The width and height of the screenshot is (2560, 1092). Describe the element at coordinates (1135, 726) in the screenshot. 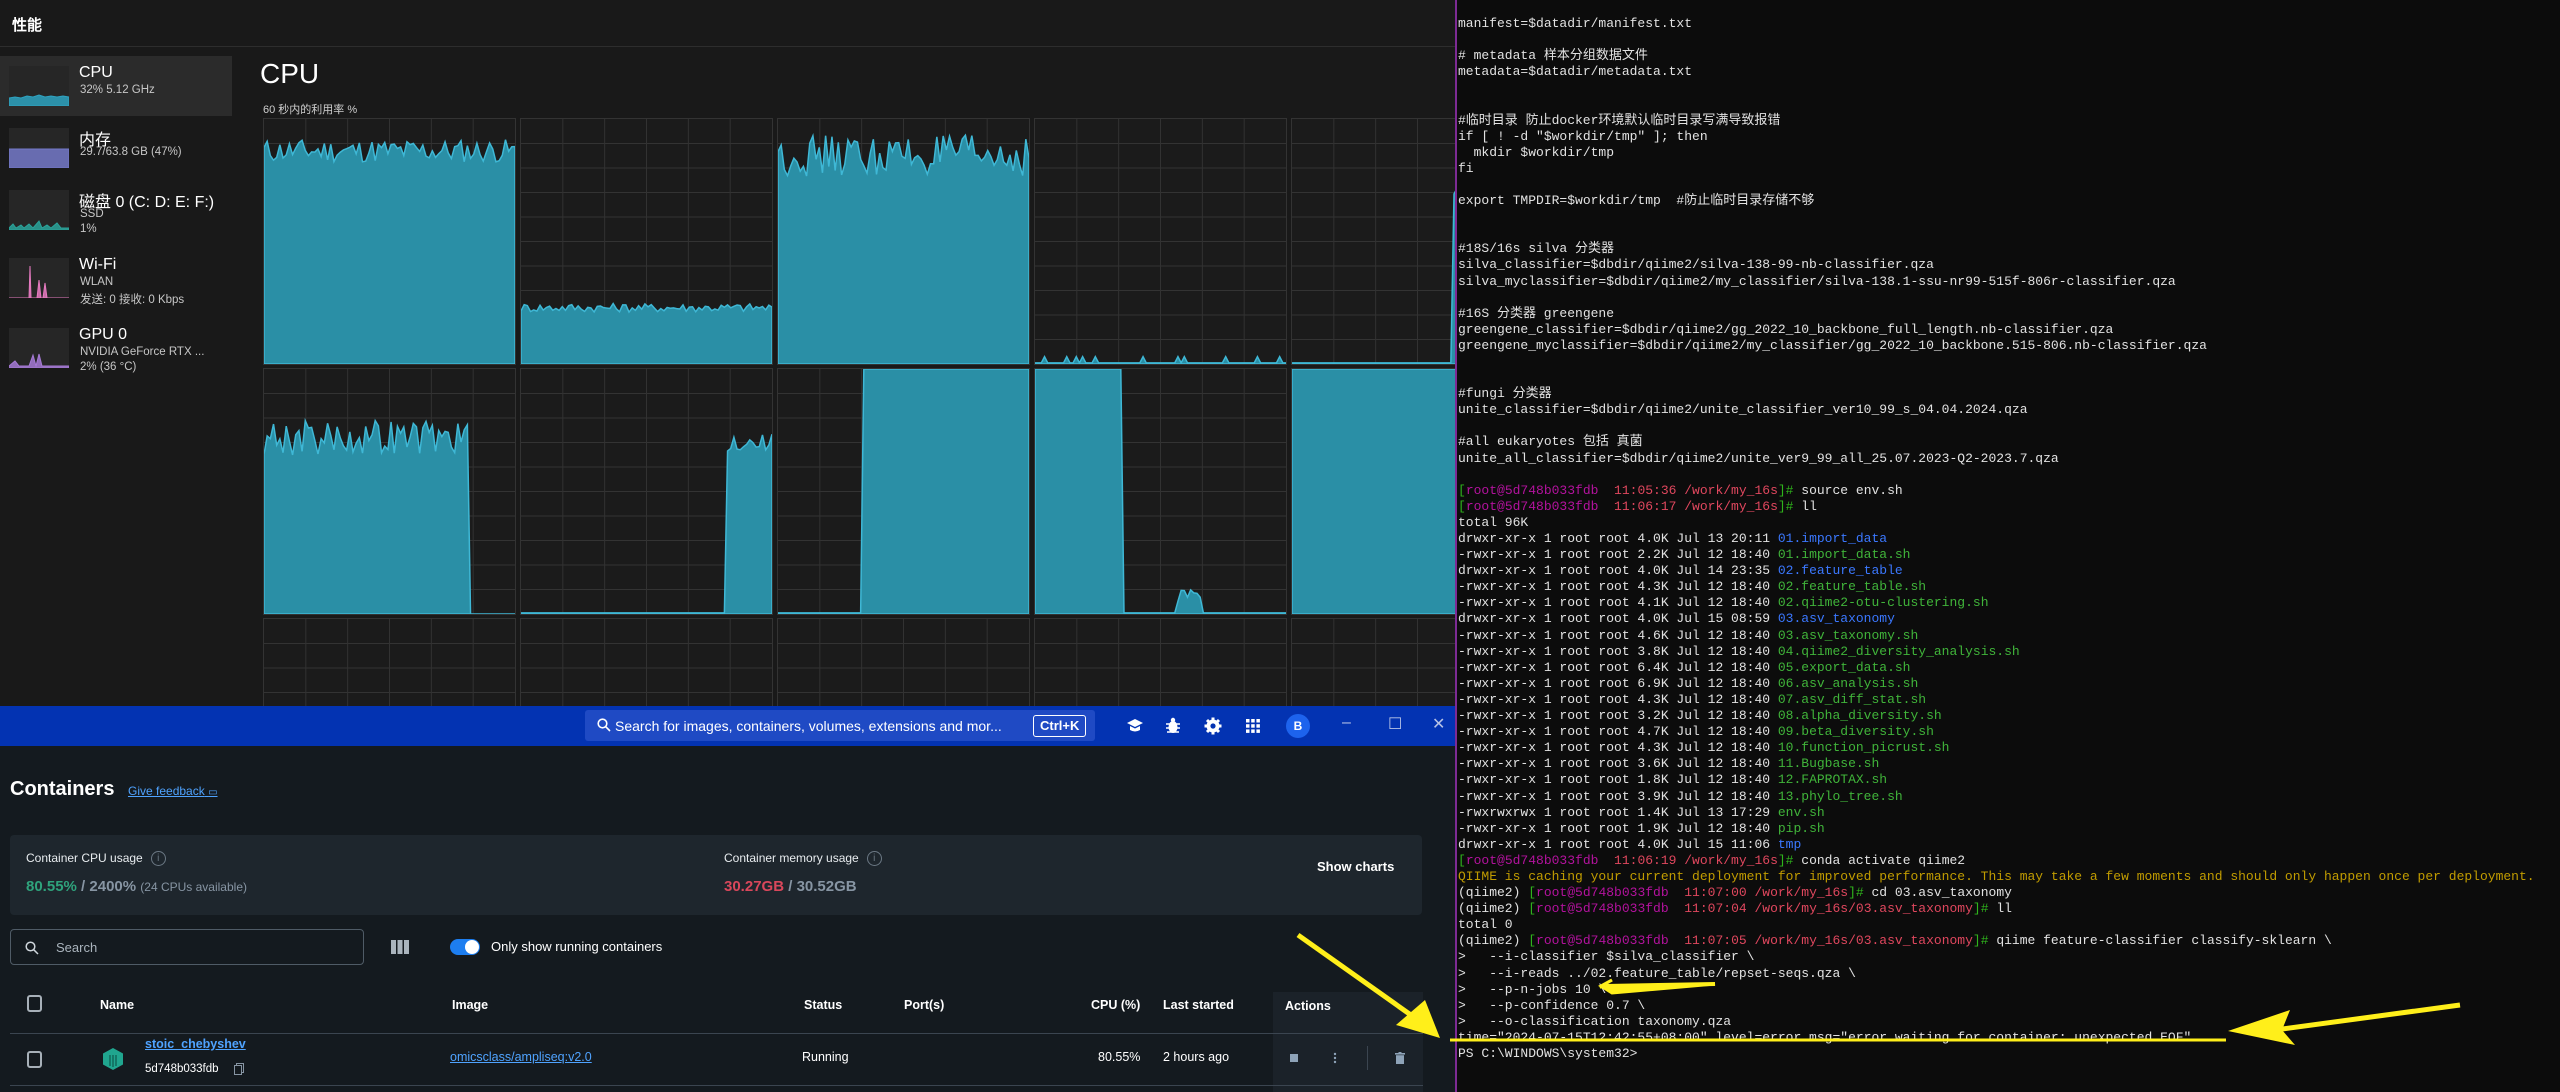

I see `learning-center-icon` at that location.